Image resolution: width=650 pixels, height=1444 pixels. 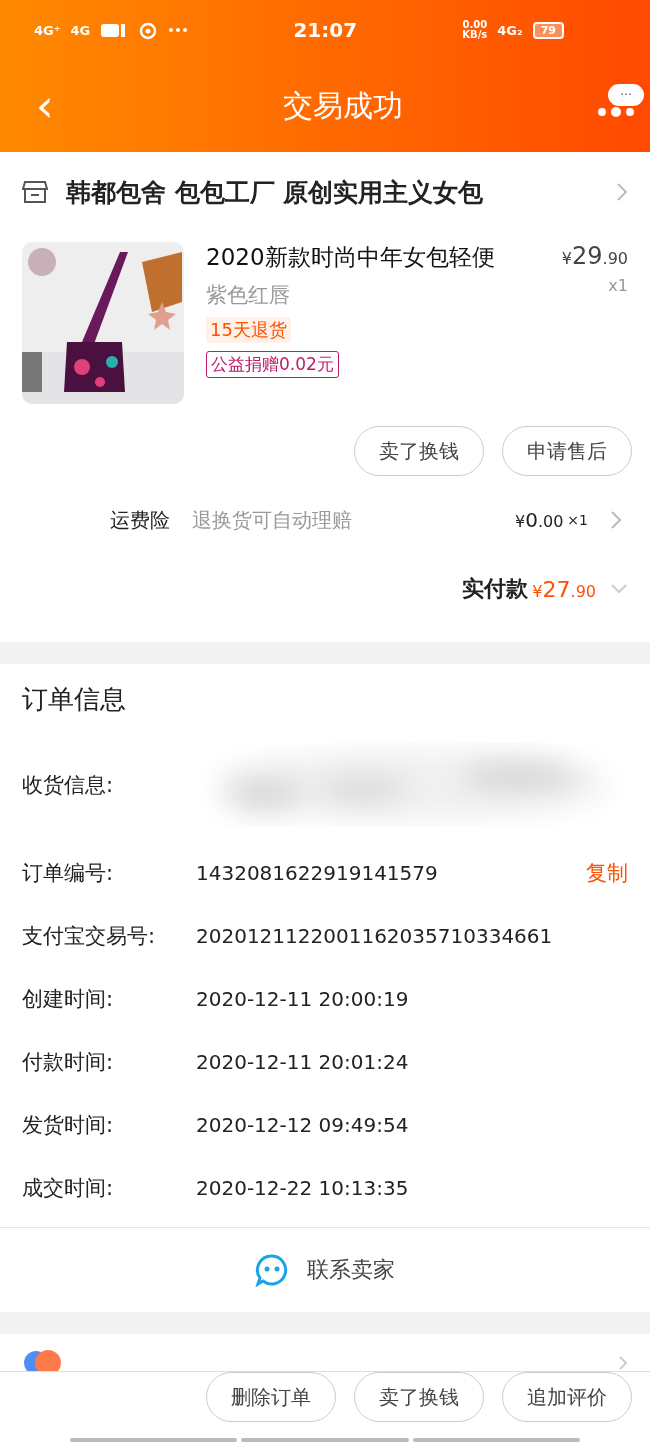 I want to click on net-speed: 0.00, so click(x=475, y=25).